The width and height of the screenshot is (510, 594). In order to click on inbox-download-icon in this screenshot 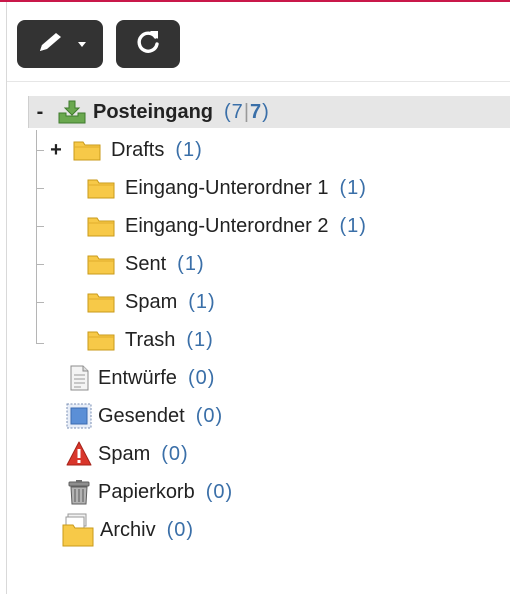, I will do `click(72, 112)`.